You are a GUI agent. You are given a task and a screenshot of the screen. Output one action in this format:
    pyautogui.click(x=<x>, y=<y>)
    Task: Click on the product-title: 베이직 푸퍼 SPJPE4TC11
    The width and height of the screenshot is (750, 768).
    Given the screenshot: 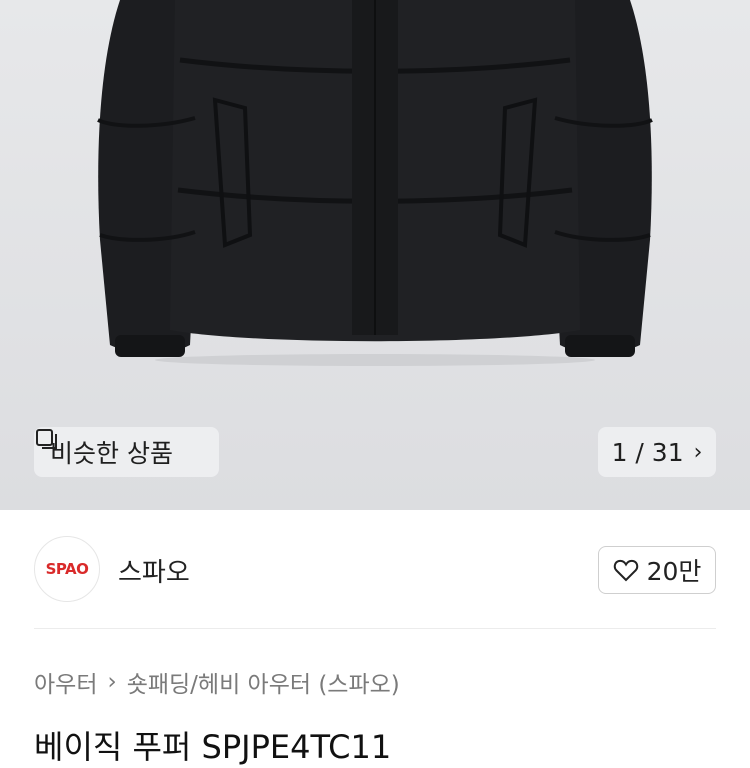 What is the action you would take?
    pyautogui.click(x=213, y=747)
    